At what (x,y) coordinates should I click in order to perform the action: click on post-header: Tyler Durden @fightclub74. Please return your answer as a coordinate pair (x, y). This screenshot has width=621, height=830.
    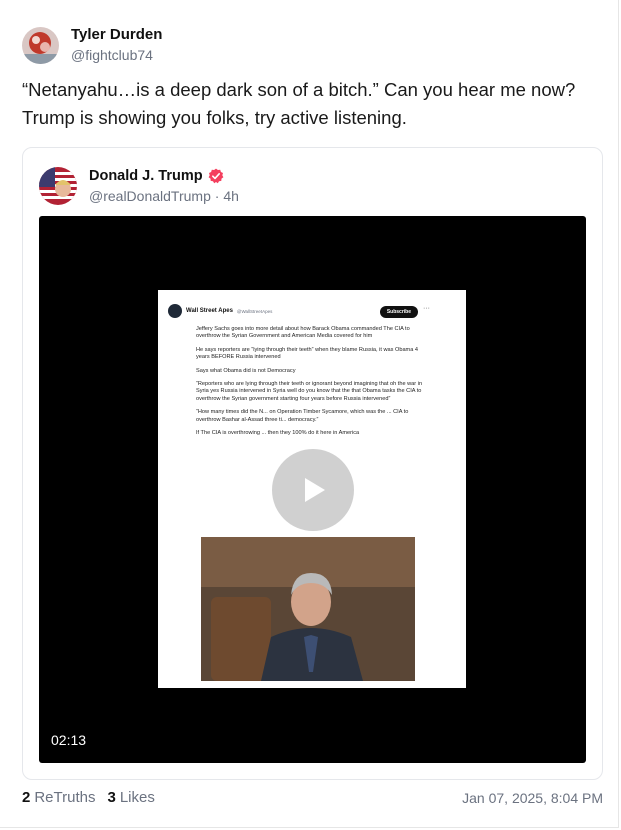
    Looking at the image, I should click on (92, 45).